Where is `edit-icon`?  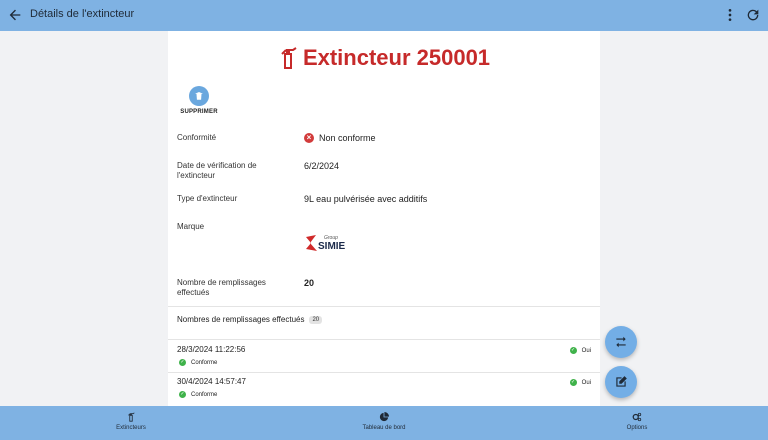
edit-icon is located at coordinates (621, 381).